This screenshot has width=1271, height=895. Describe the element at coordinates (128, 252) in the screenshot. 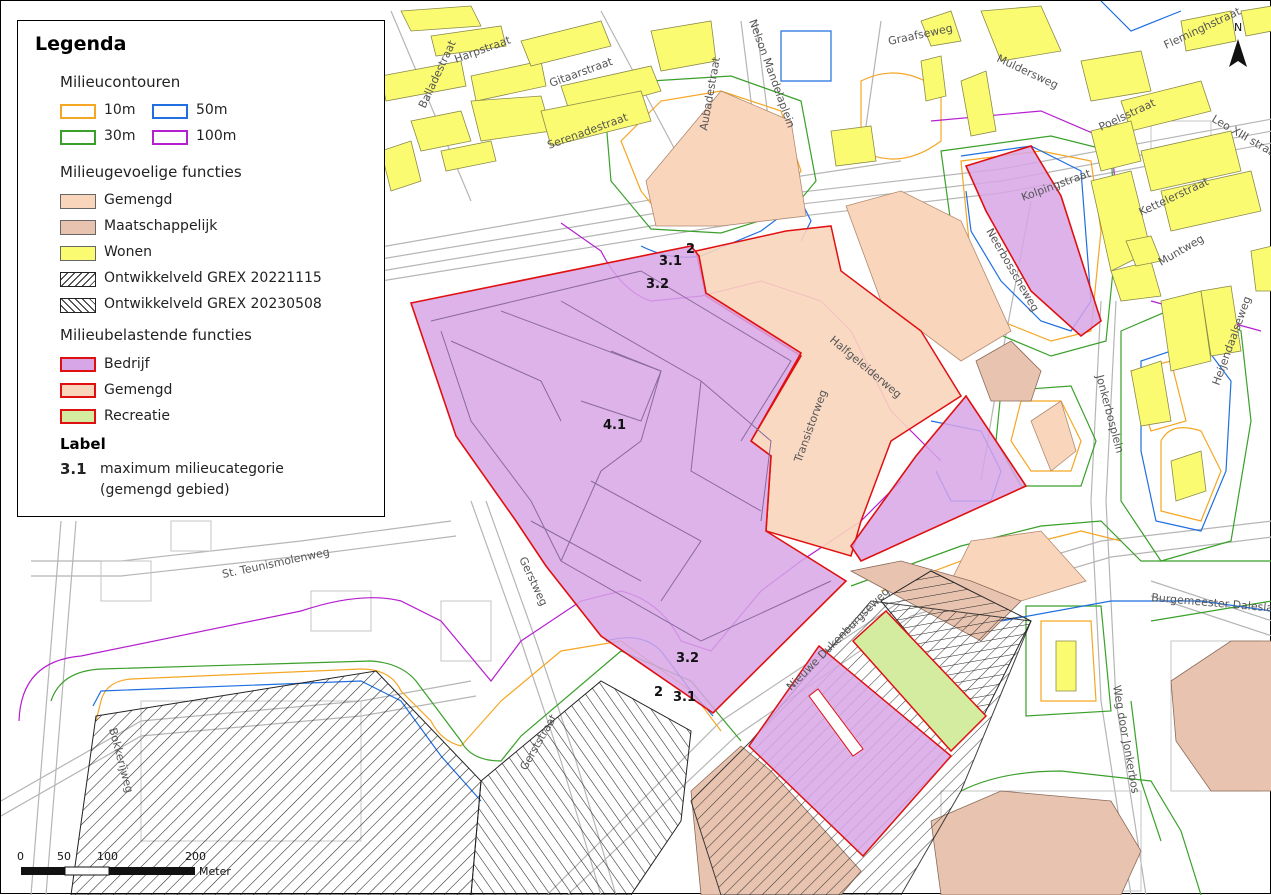

I see `legend-label-wonen: Wonen` at that location.